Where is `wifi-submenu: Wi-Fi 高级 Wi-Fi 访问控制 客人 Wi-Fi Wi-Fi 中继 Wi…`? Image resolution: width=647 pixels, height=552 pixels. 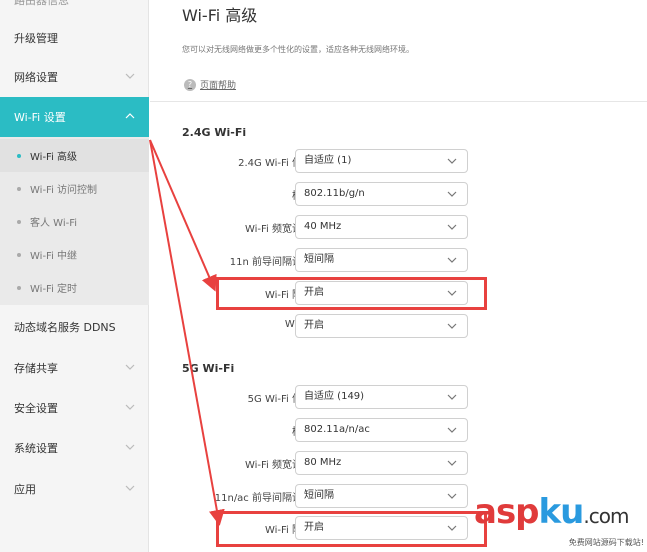 wifi-submenu: Wi-Fi 高级 Wi-Fi 访问控制 客人 Wi-Fi Wi-Fi 中继 Wi… is located at coordinates (74, 221).